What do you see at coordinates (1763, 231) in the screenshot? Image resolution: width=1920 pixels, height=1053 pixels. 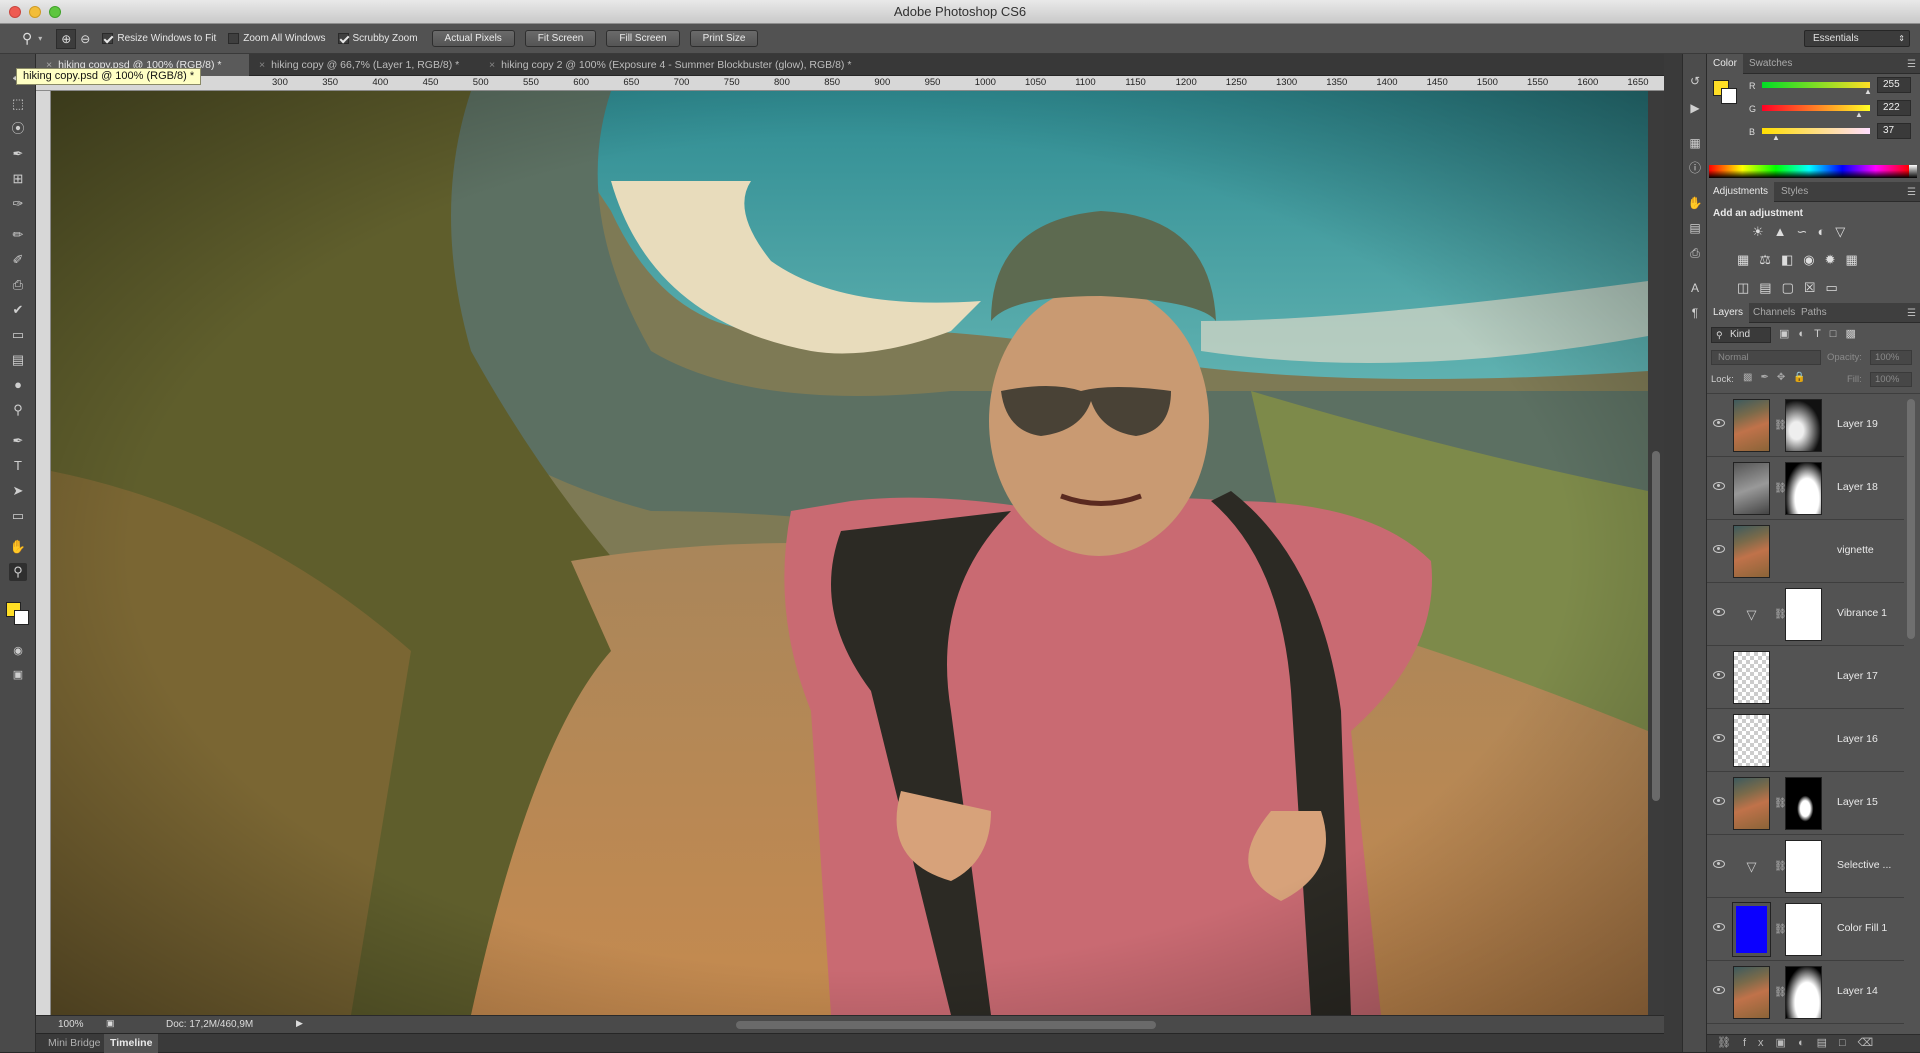 I see `brightness-icon: ☀` at bounding box center [1763, 231].